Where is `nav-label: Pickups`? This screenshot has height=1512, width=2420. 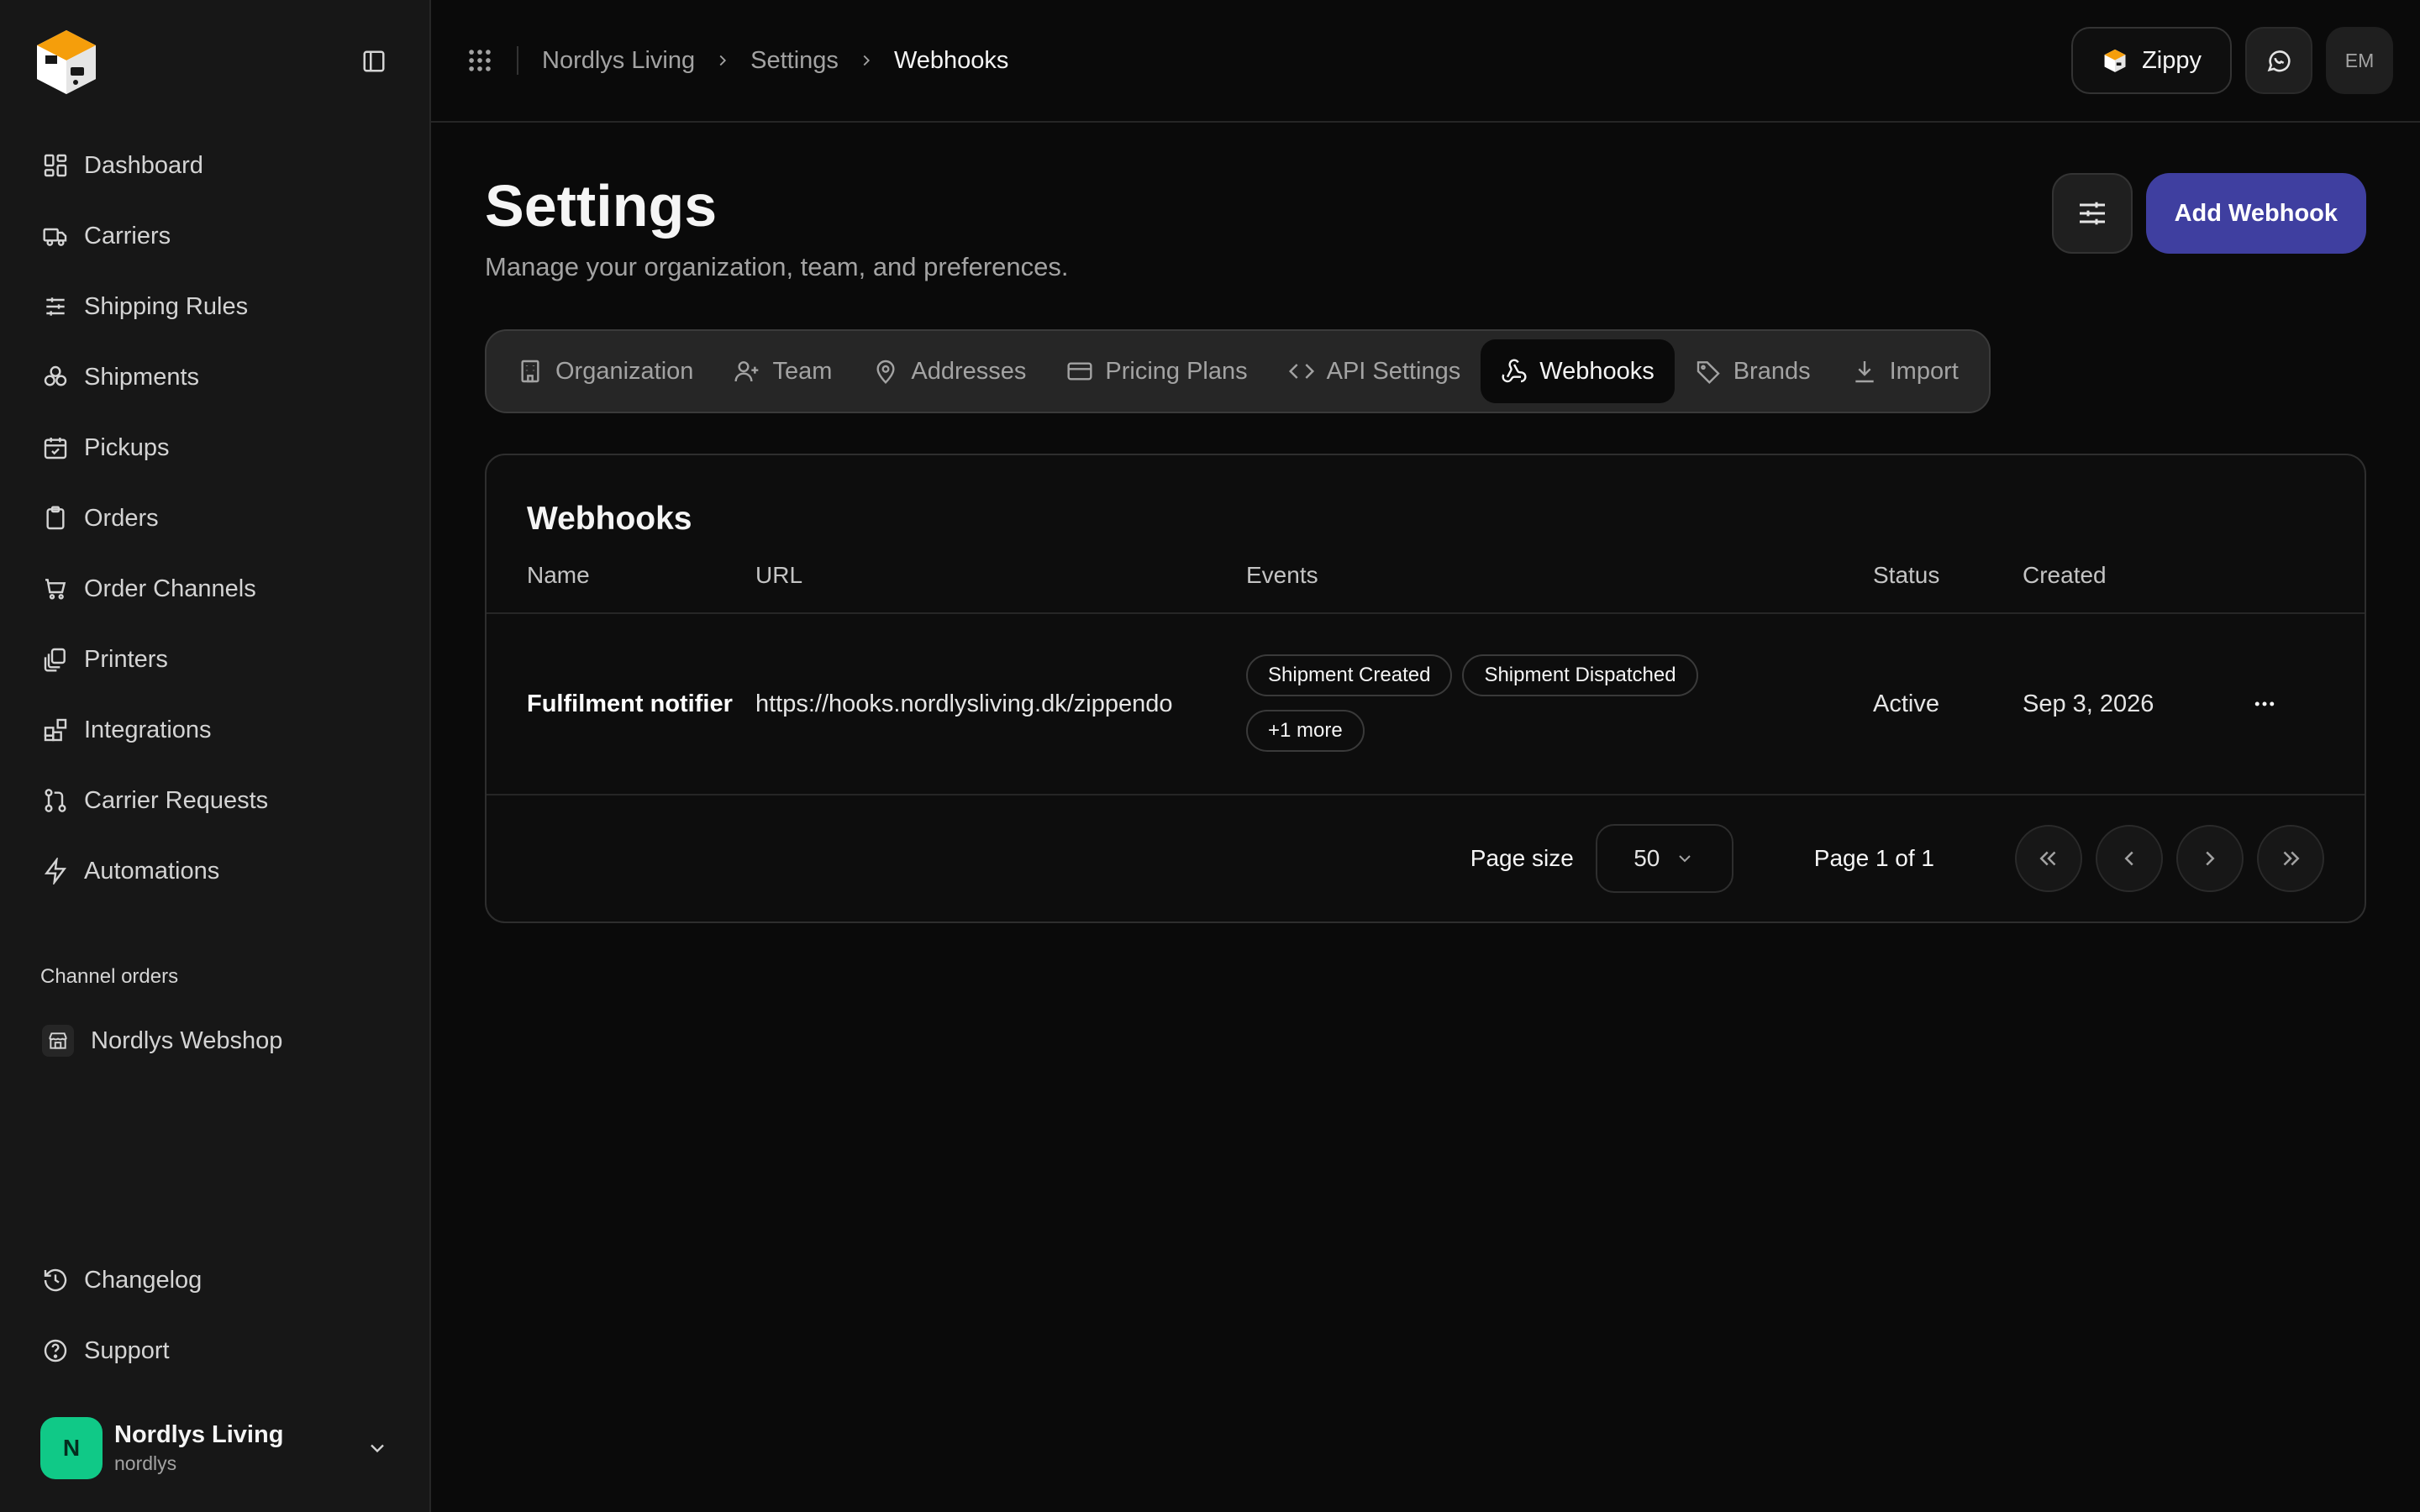
nav-label: Pickups is located at coordinates (127, 447).